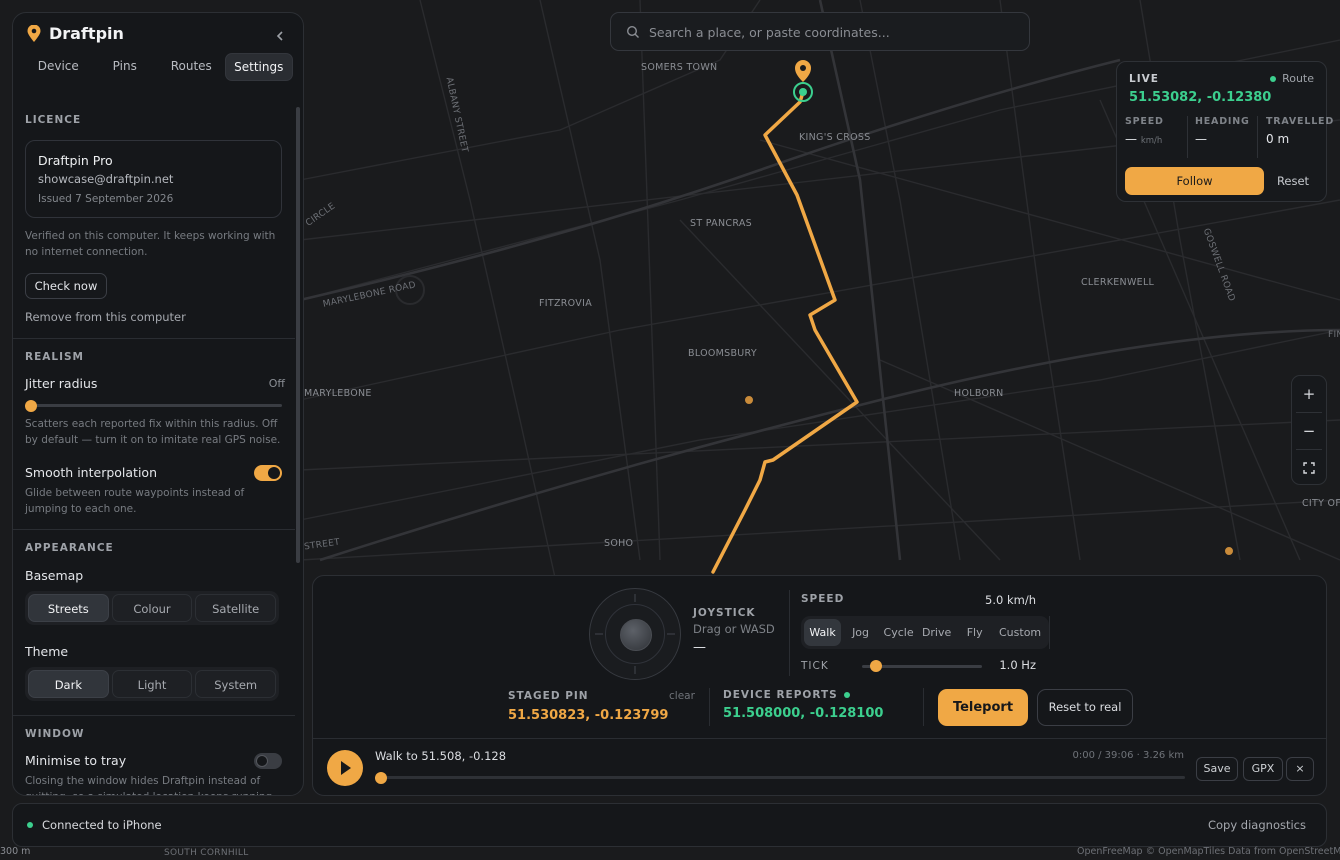 This screenshot has height=860, width=1340. Describe the element at coordinates (54, 357) in the screenshot. I see `section-title-realism: REALISM` at that location.